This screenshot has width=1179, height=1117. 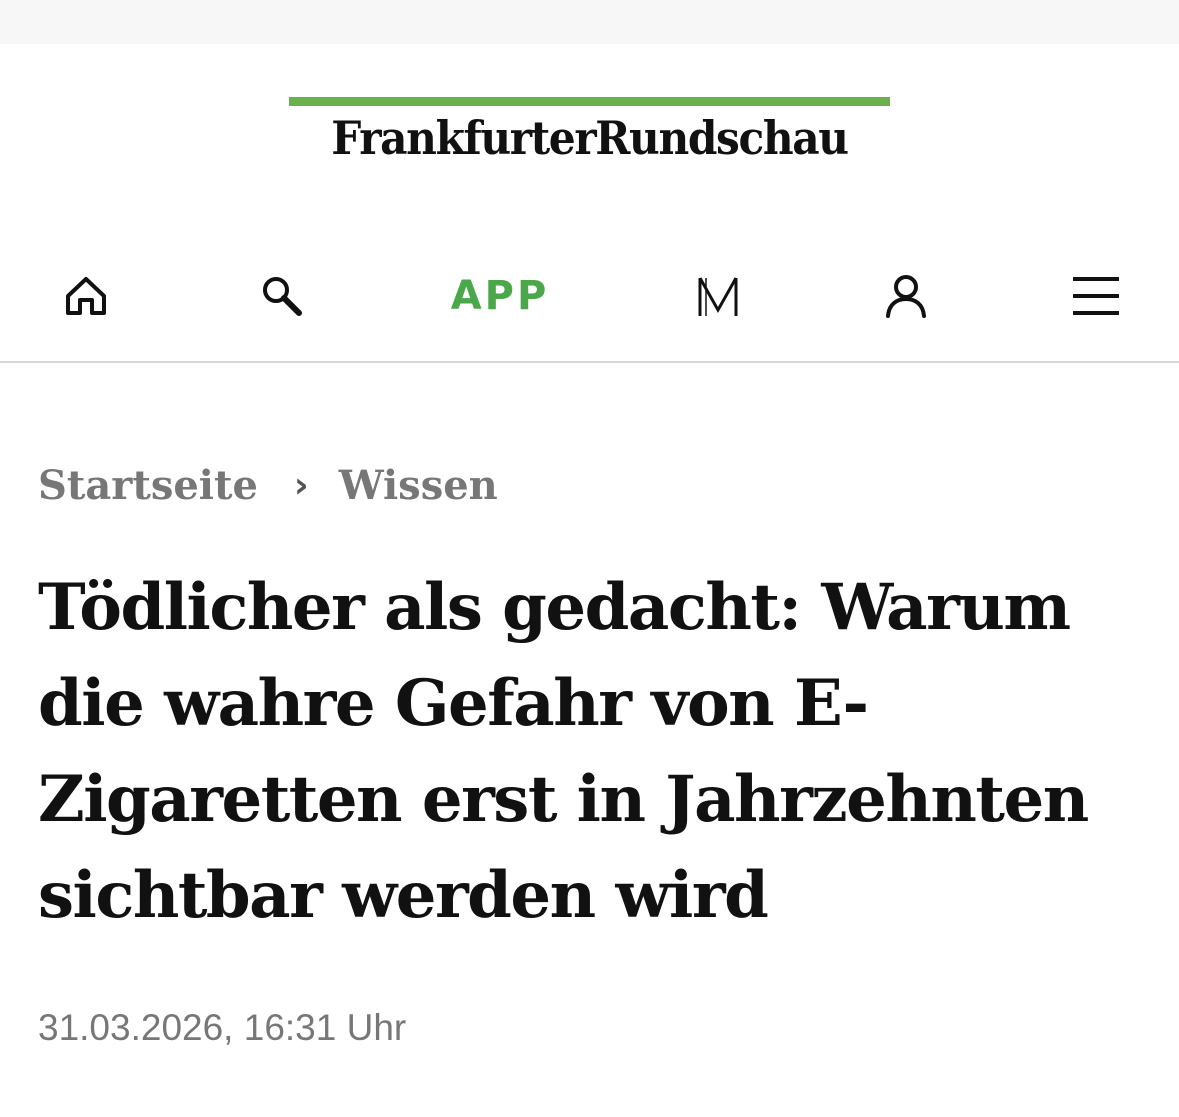 I want to click on article-date: 31.03.2026, 16:31 Uhr, so click(x=222, y=1027).